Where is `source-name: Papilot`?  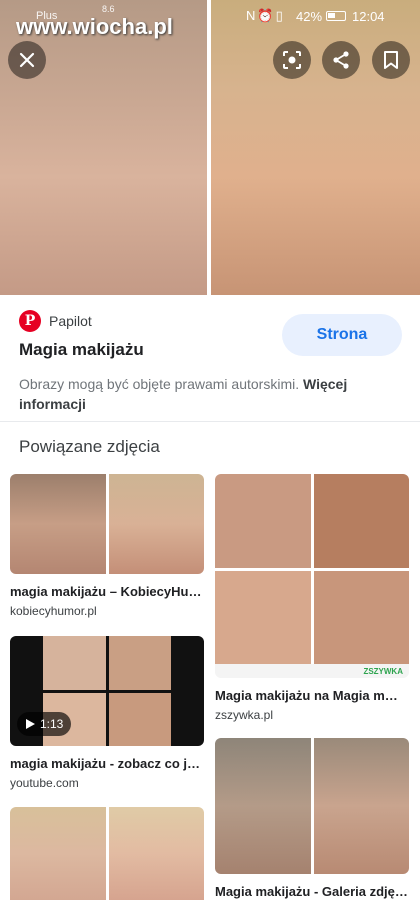 source-name: Papilot is located at coordinates (70, 321).